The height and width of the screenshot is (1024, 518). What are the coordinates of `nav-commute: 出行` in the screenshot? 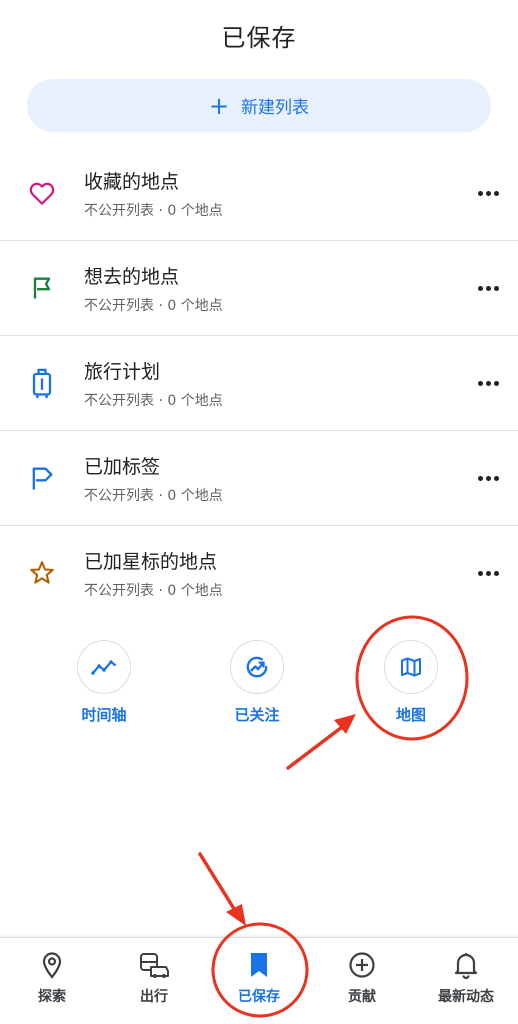 It's located at (154, 981).